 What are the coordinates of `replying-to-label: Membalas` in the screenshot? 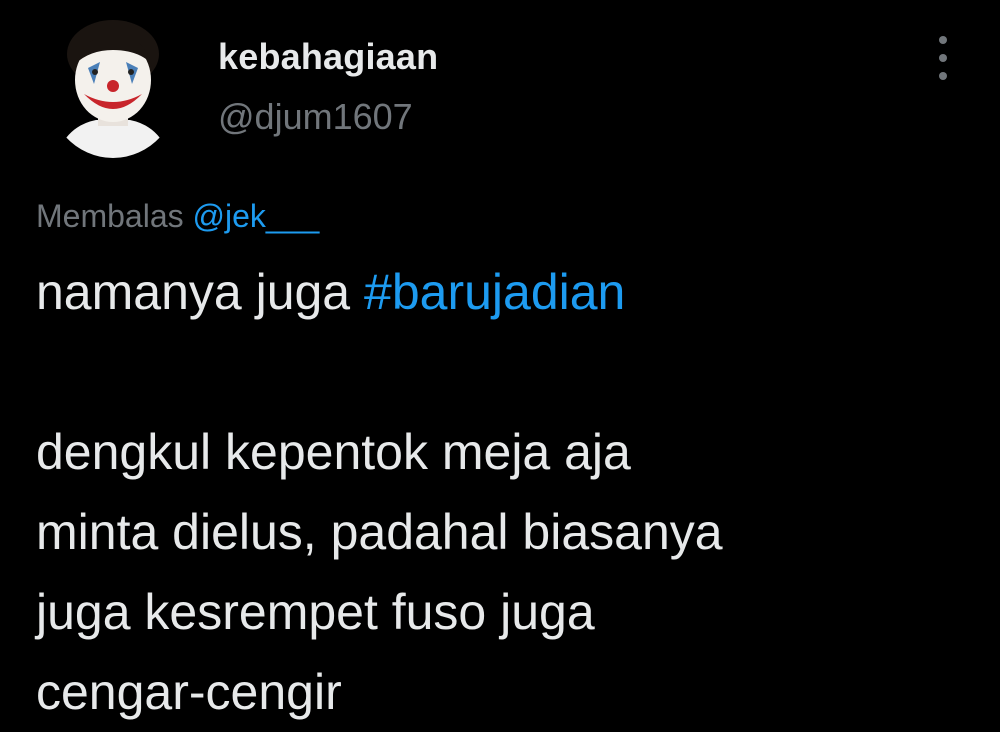 It's located at (110, 216).